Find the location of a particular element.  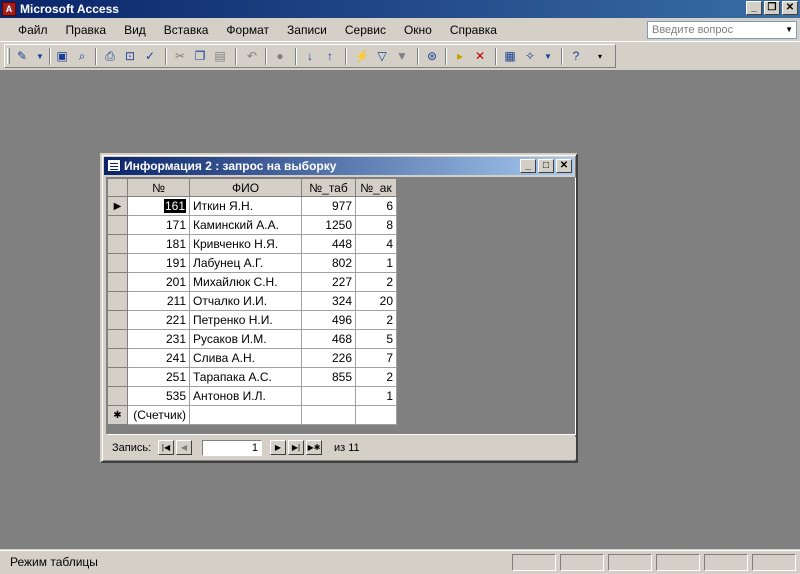

new-record-icon: ✱ is located at coordinates (117, 415).